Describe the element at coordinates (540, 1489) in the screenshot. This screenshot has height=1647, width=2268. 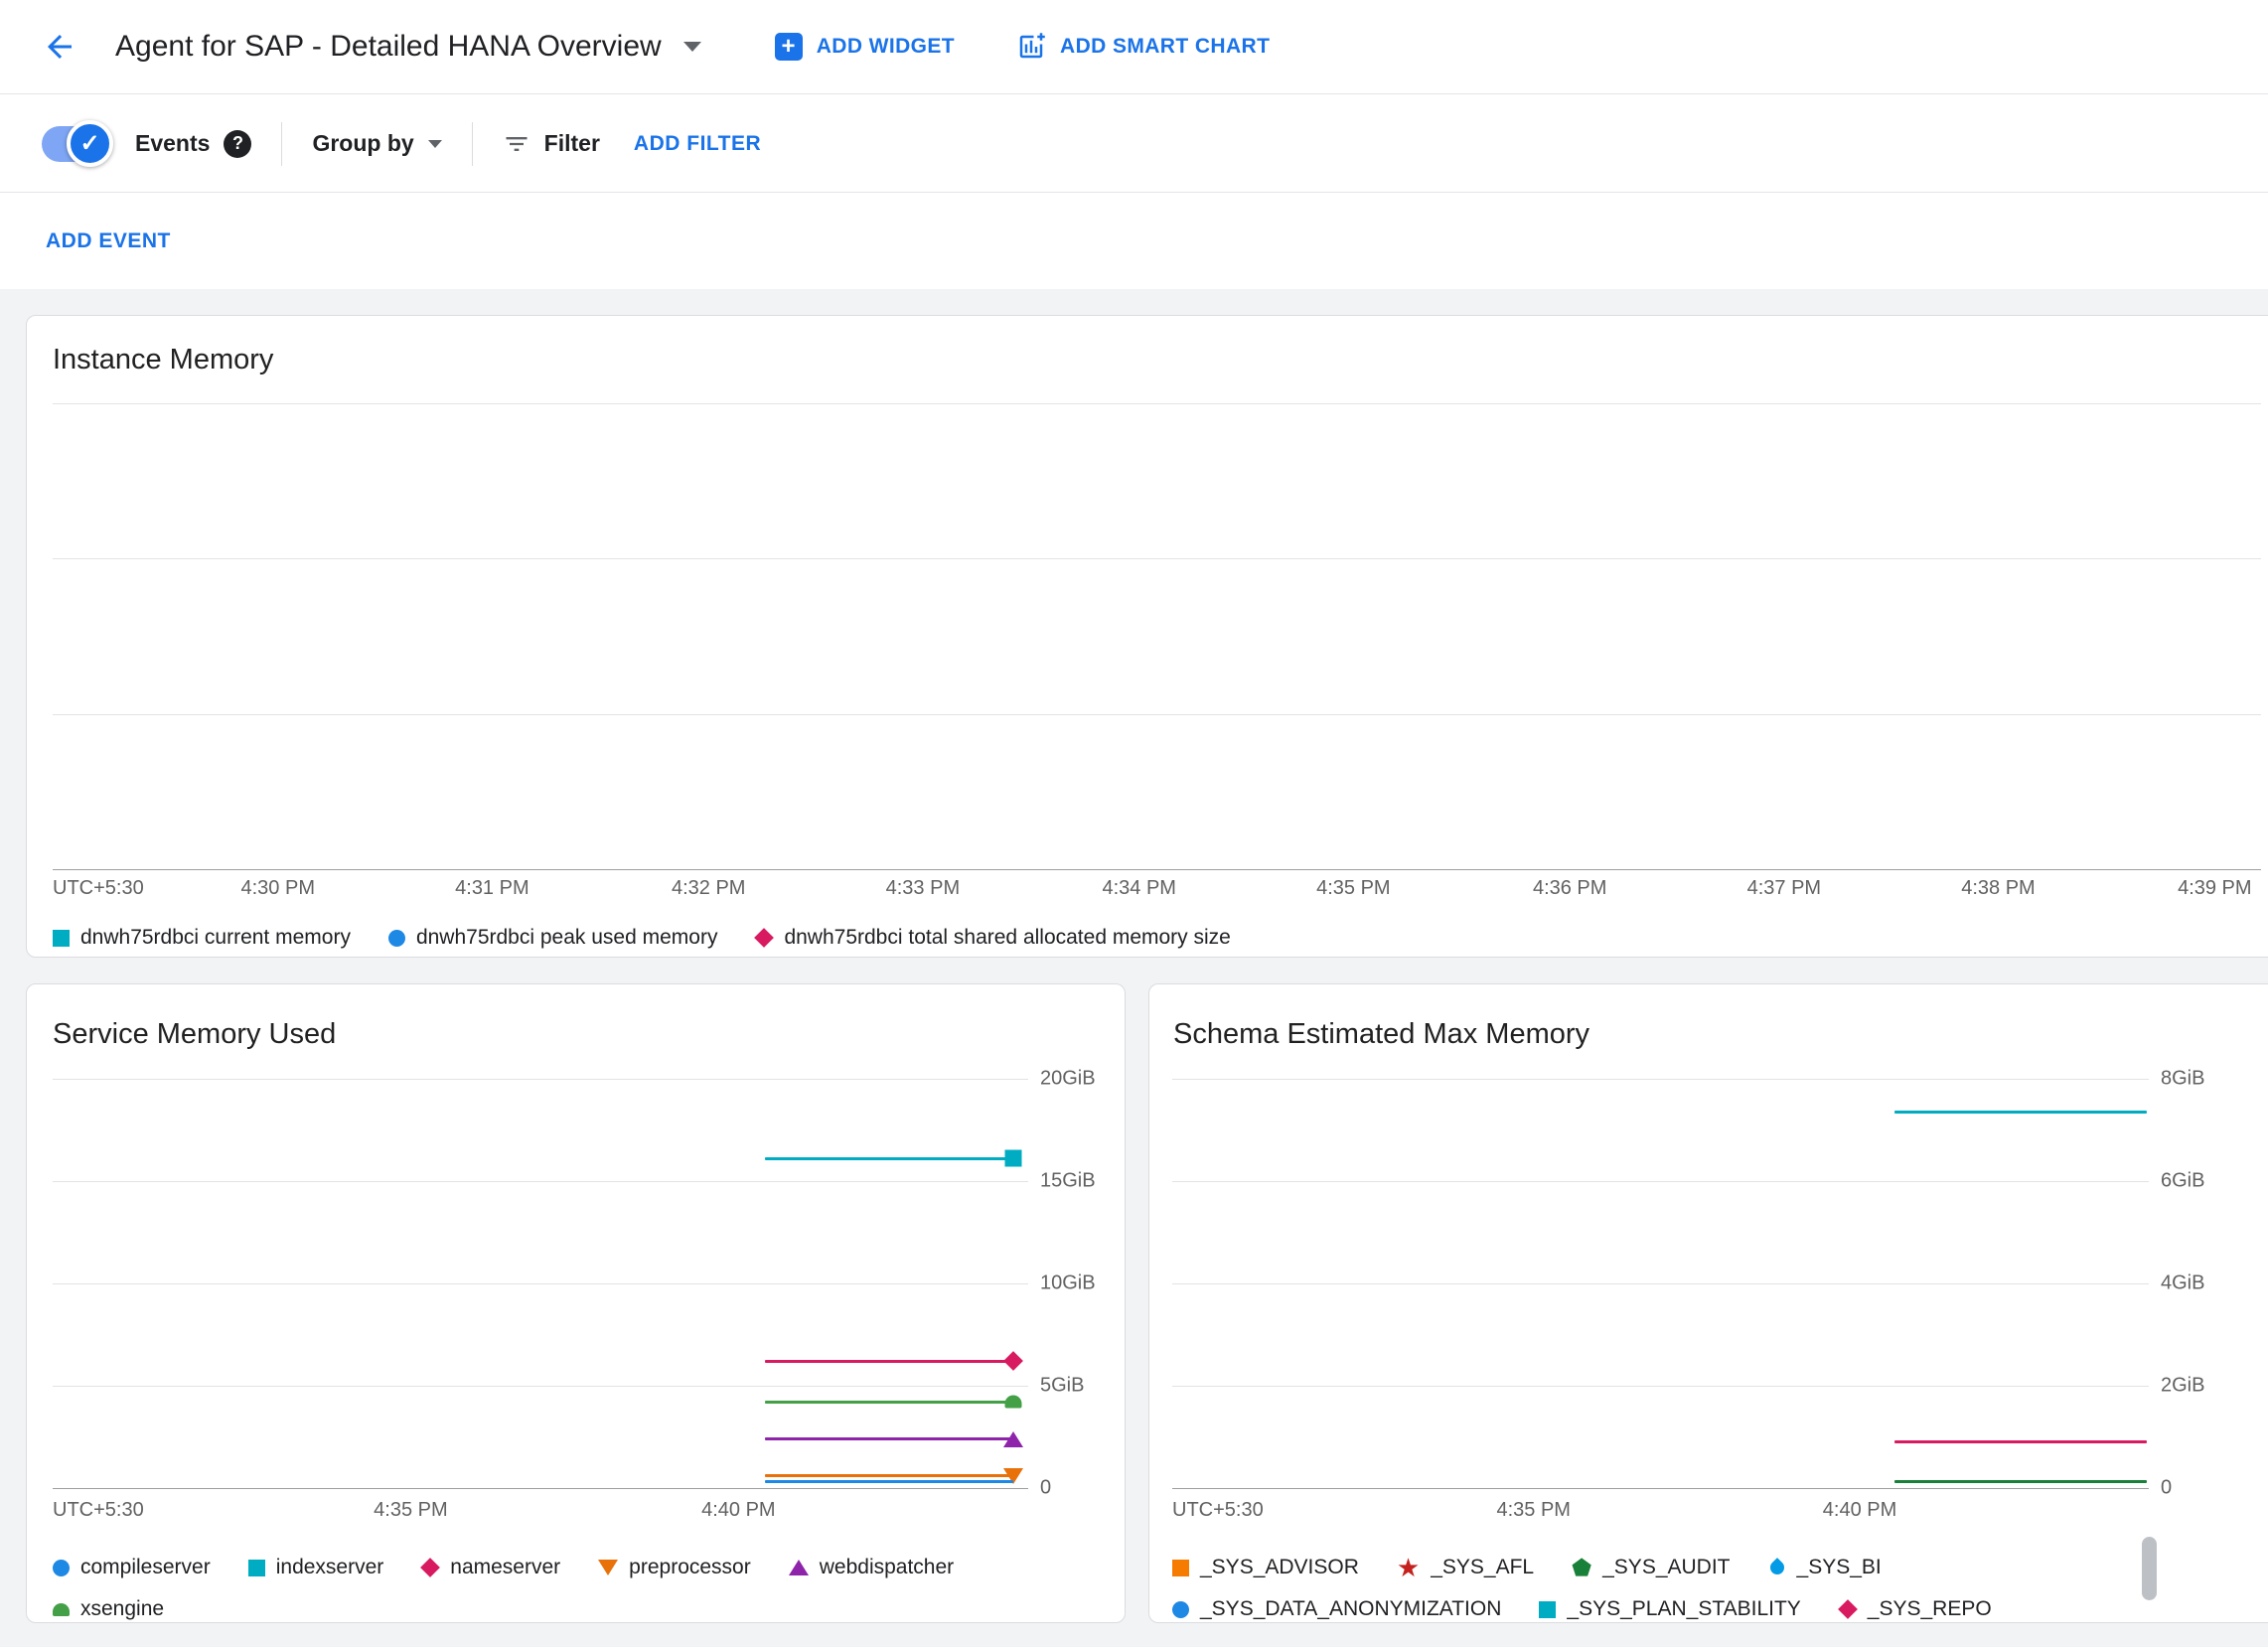
I see `x-axis-line` at that location.